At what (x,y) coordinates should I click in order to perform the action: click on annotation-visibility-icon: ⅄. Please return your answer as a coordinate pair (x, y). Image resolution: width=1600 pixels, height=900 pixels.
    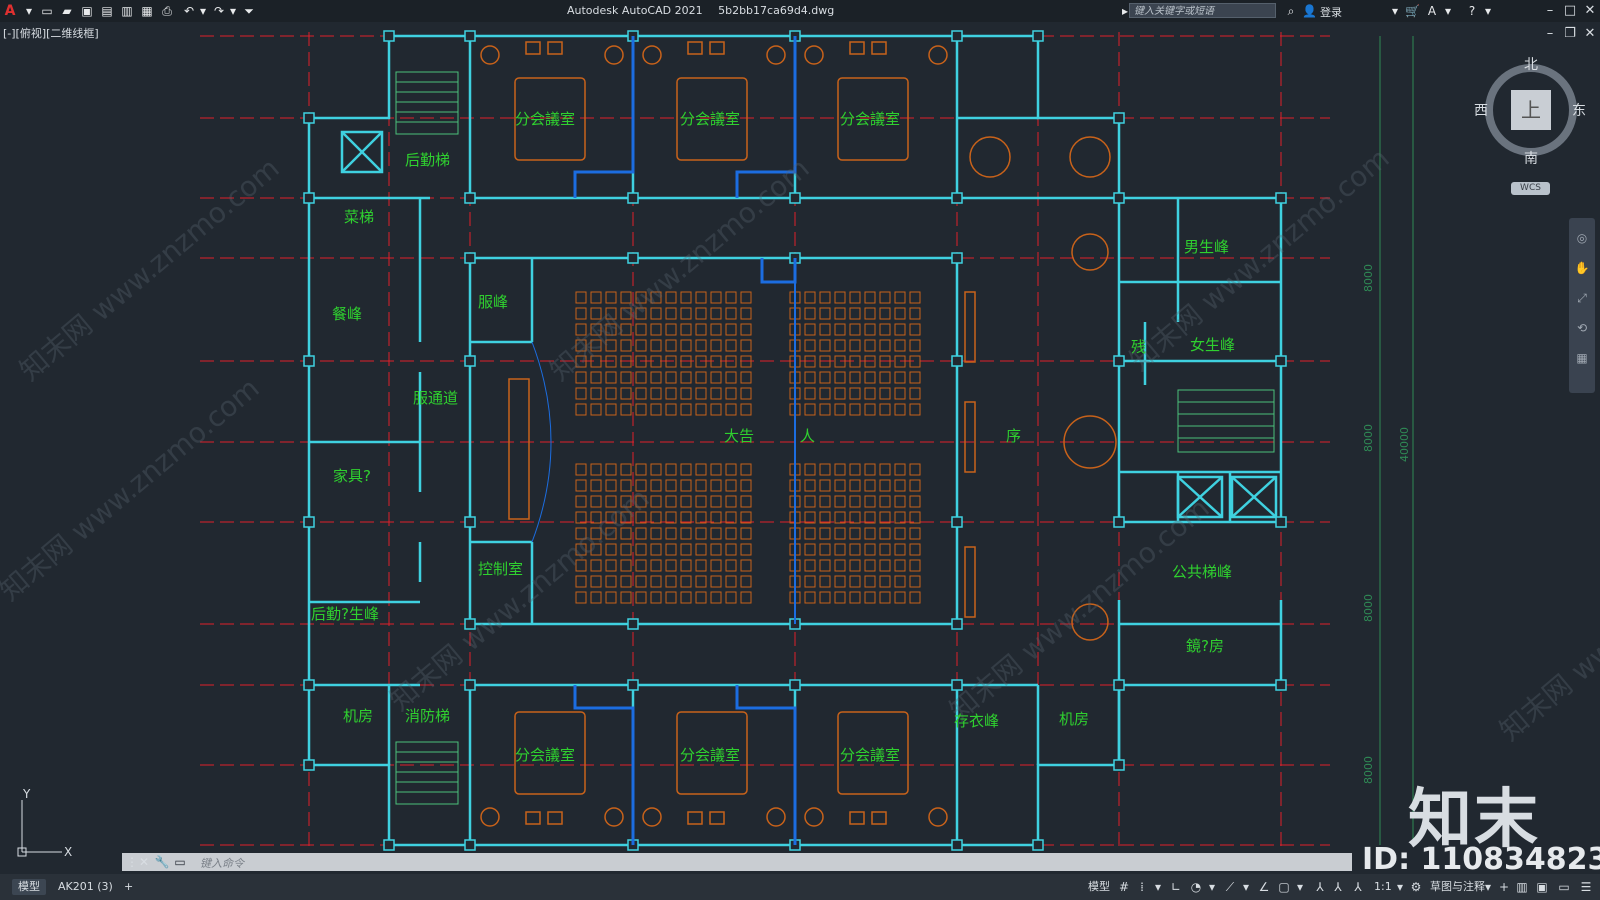
    Looking at the image, I should click on (1320, 887).